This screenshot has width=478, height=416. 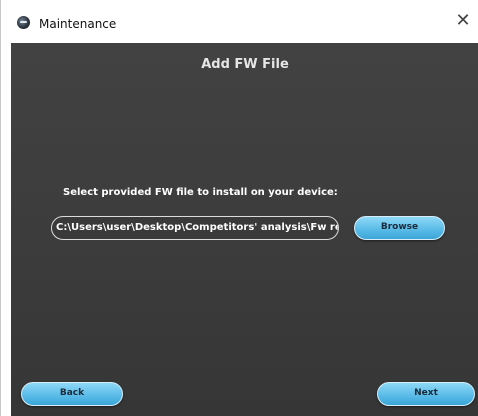 What do you see at coordinates (245, 64) in the screenshot?
I see `page-title: Add FW File` at bounding box center [245, 64].